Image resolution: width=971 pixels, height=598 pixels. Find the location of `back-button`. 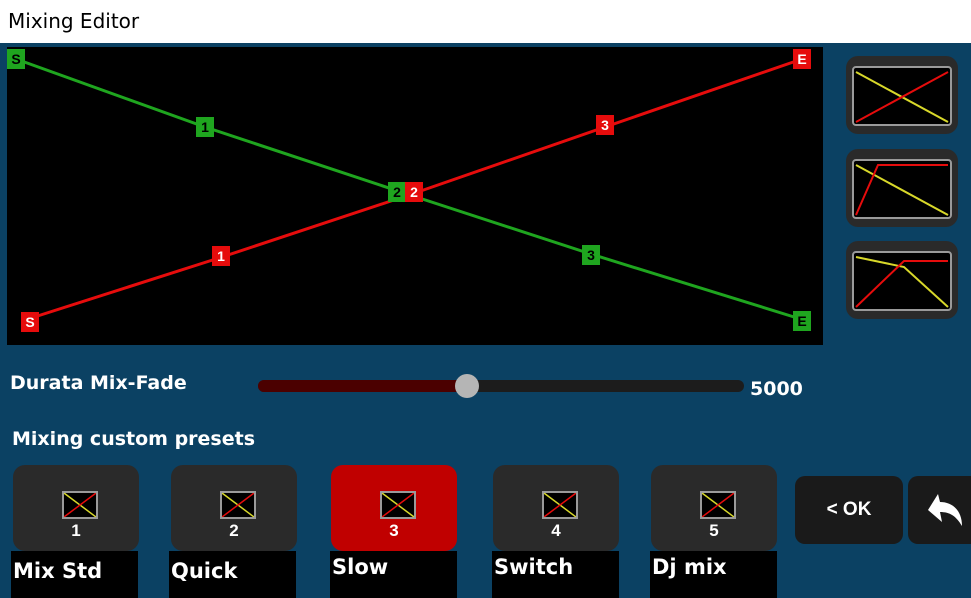

back-button is located at coordinates (939, 510).